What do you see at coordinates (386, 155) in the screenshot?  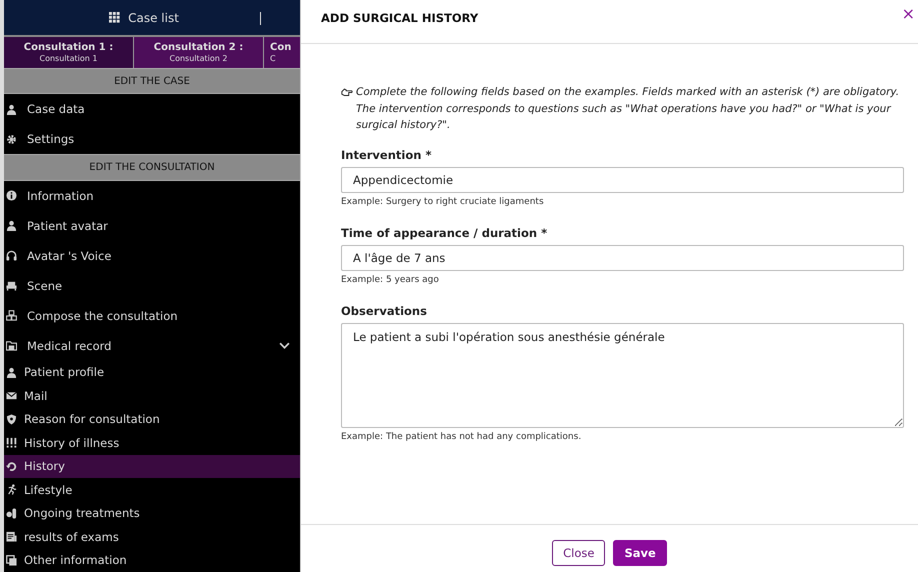 I see `field-label: Intervention *` at bounding box center [386, 155].